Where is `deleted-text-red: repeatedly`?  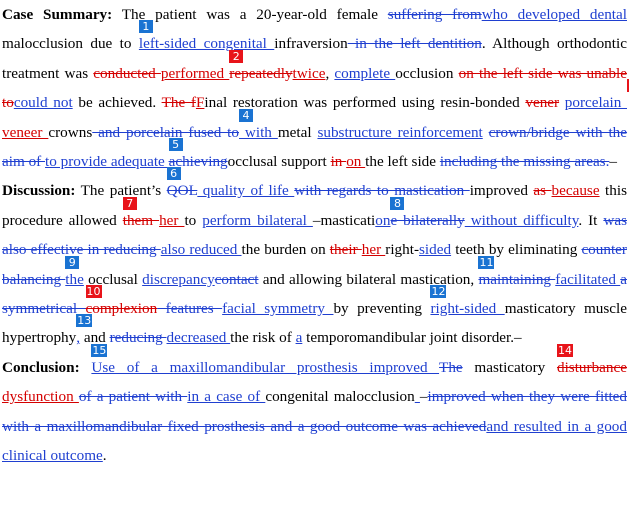 deleted-text-red: repeatedly is located at coordinates (261, 73).